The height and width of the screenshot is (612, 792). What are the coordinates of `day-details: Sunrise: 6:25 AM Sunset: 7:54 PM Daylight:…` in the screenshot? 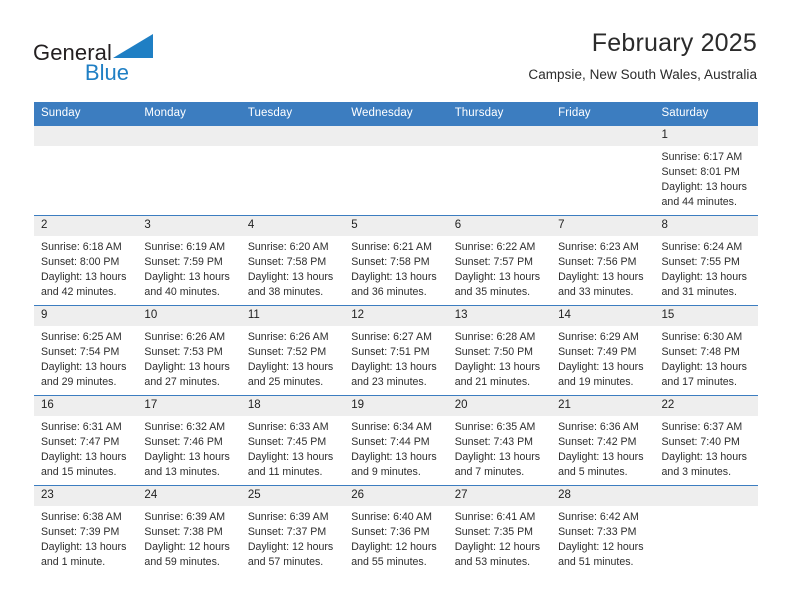 It's located at (85, 358).